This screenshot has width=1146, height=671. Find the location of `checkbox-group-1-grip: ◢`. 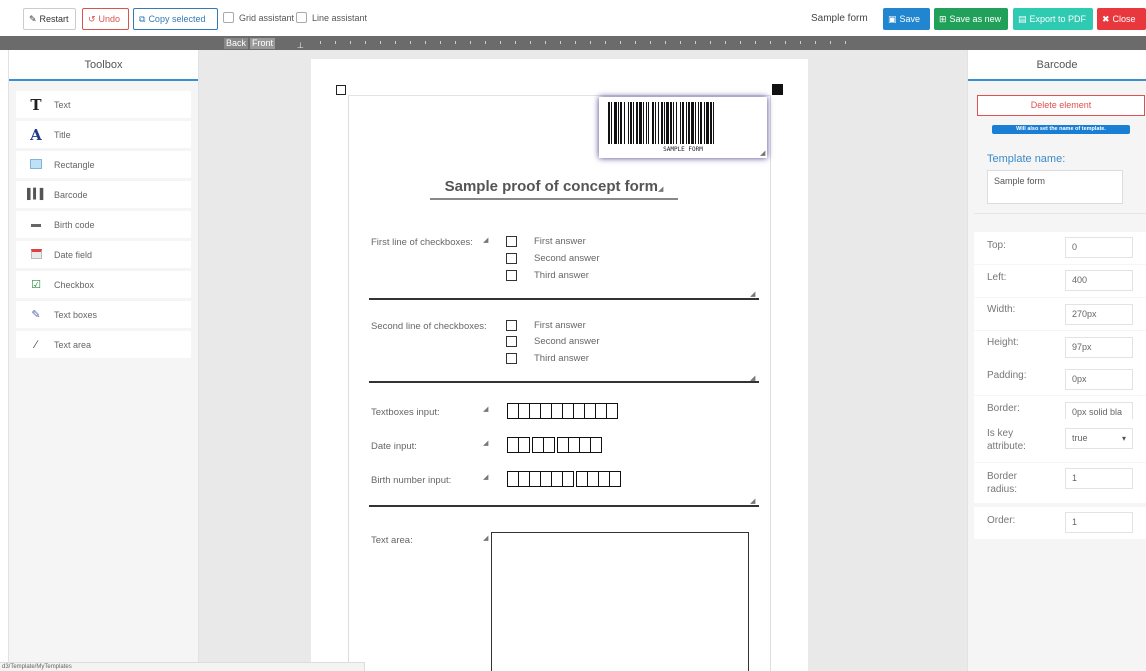

checkbox-group-1-grip: ◢ is located at coordinates (485, 240).